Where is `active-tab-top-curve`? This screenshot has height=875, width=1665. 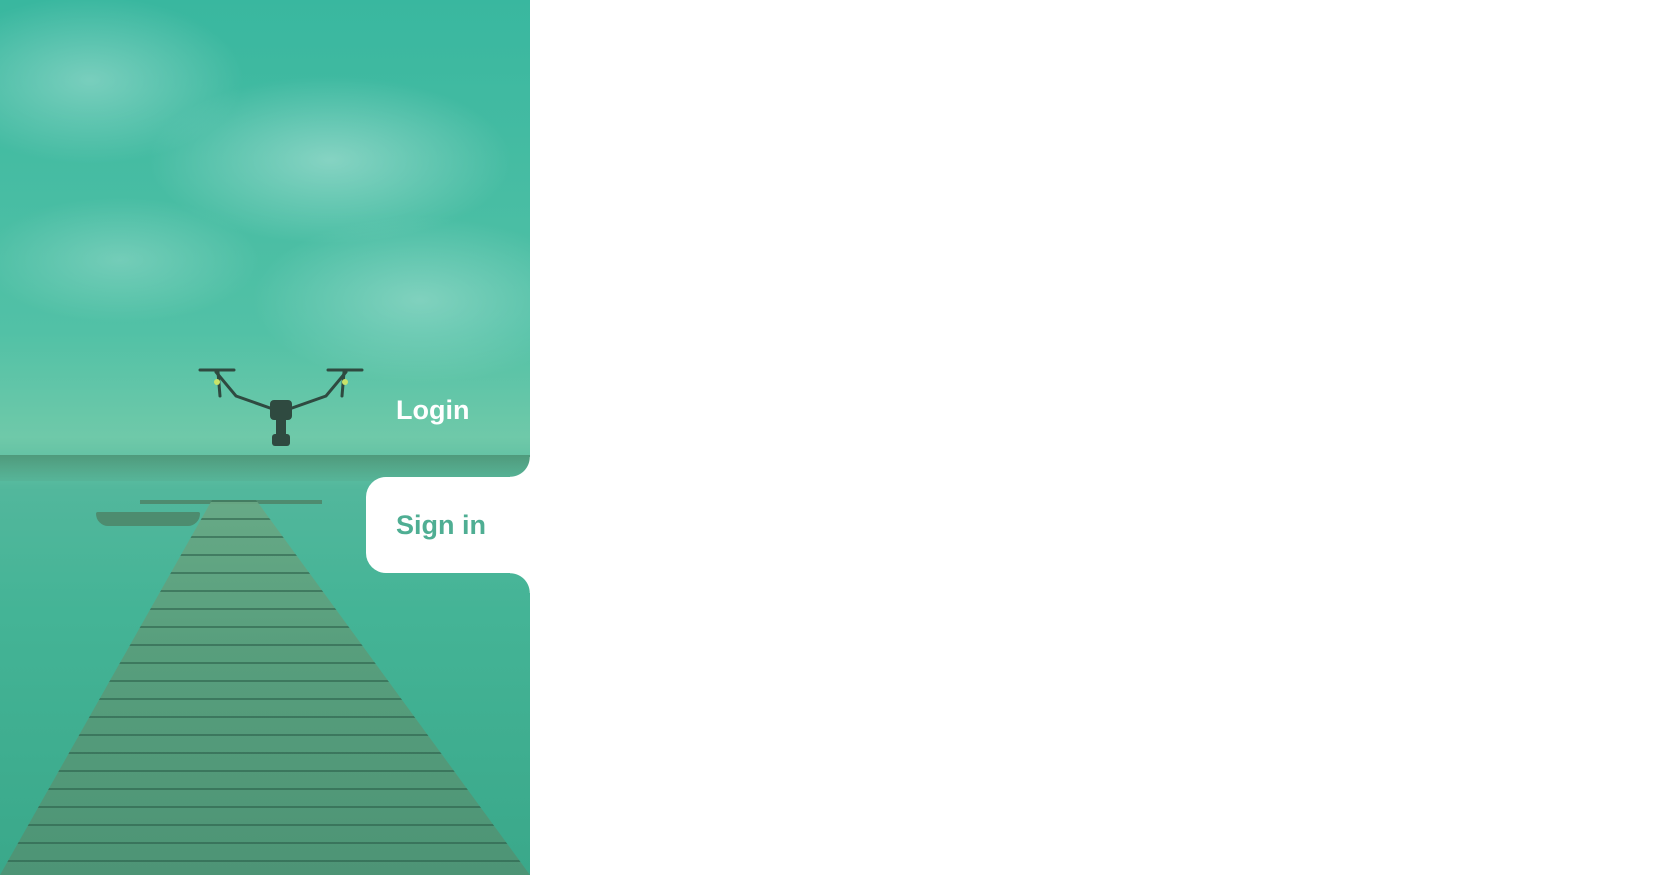
active-tab-top-curve is located at coordinates (520, 467).